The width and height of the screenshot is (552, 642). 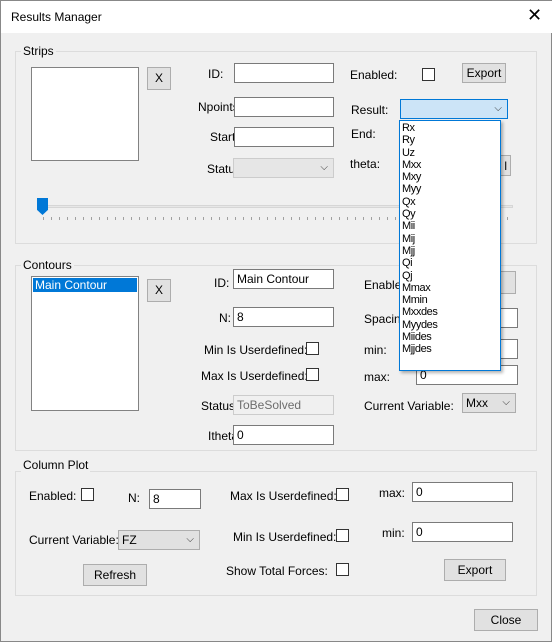 I want to click on column-min-userdefined-checkbox, so click(x=342, y=535).